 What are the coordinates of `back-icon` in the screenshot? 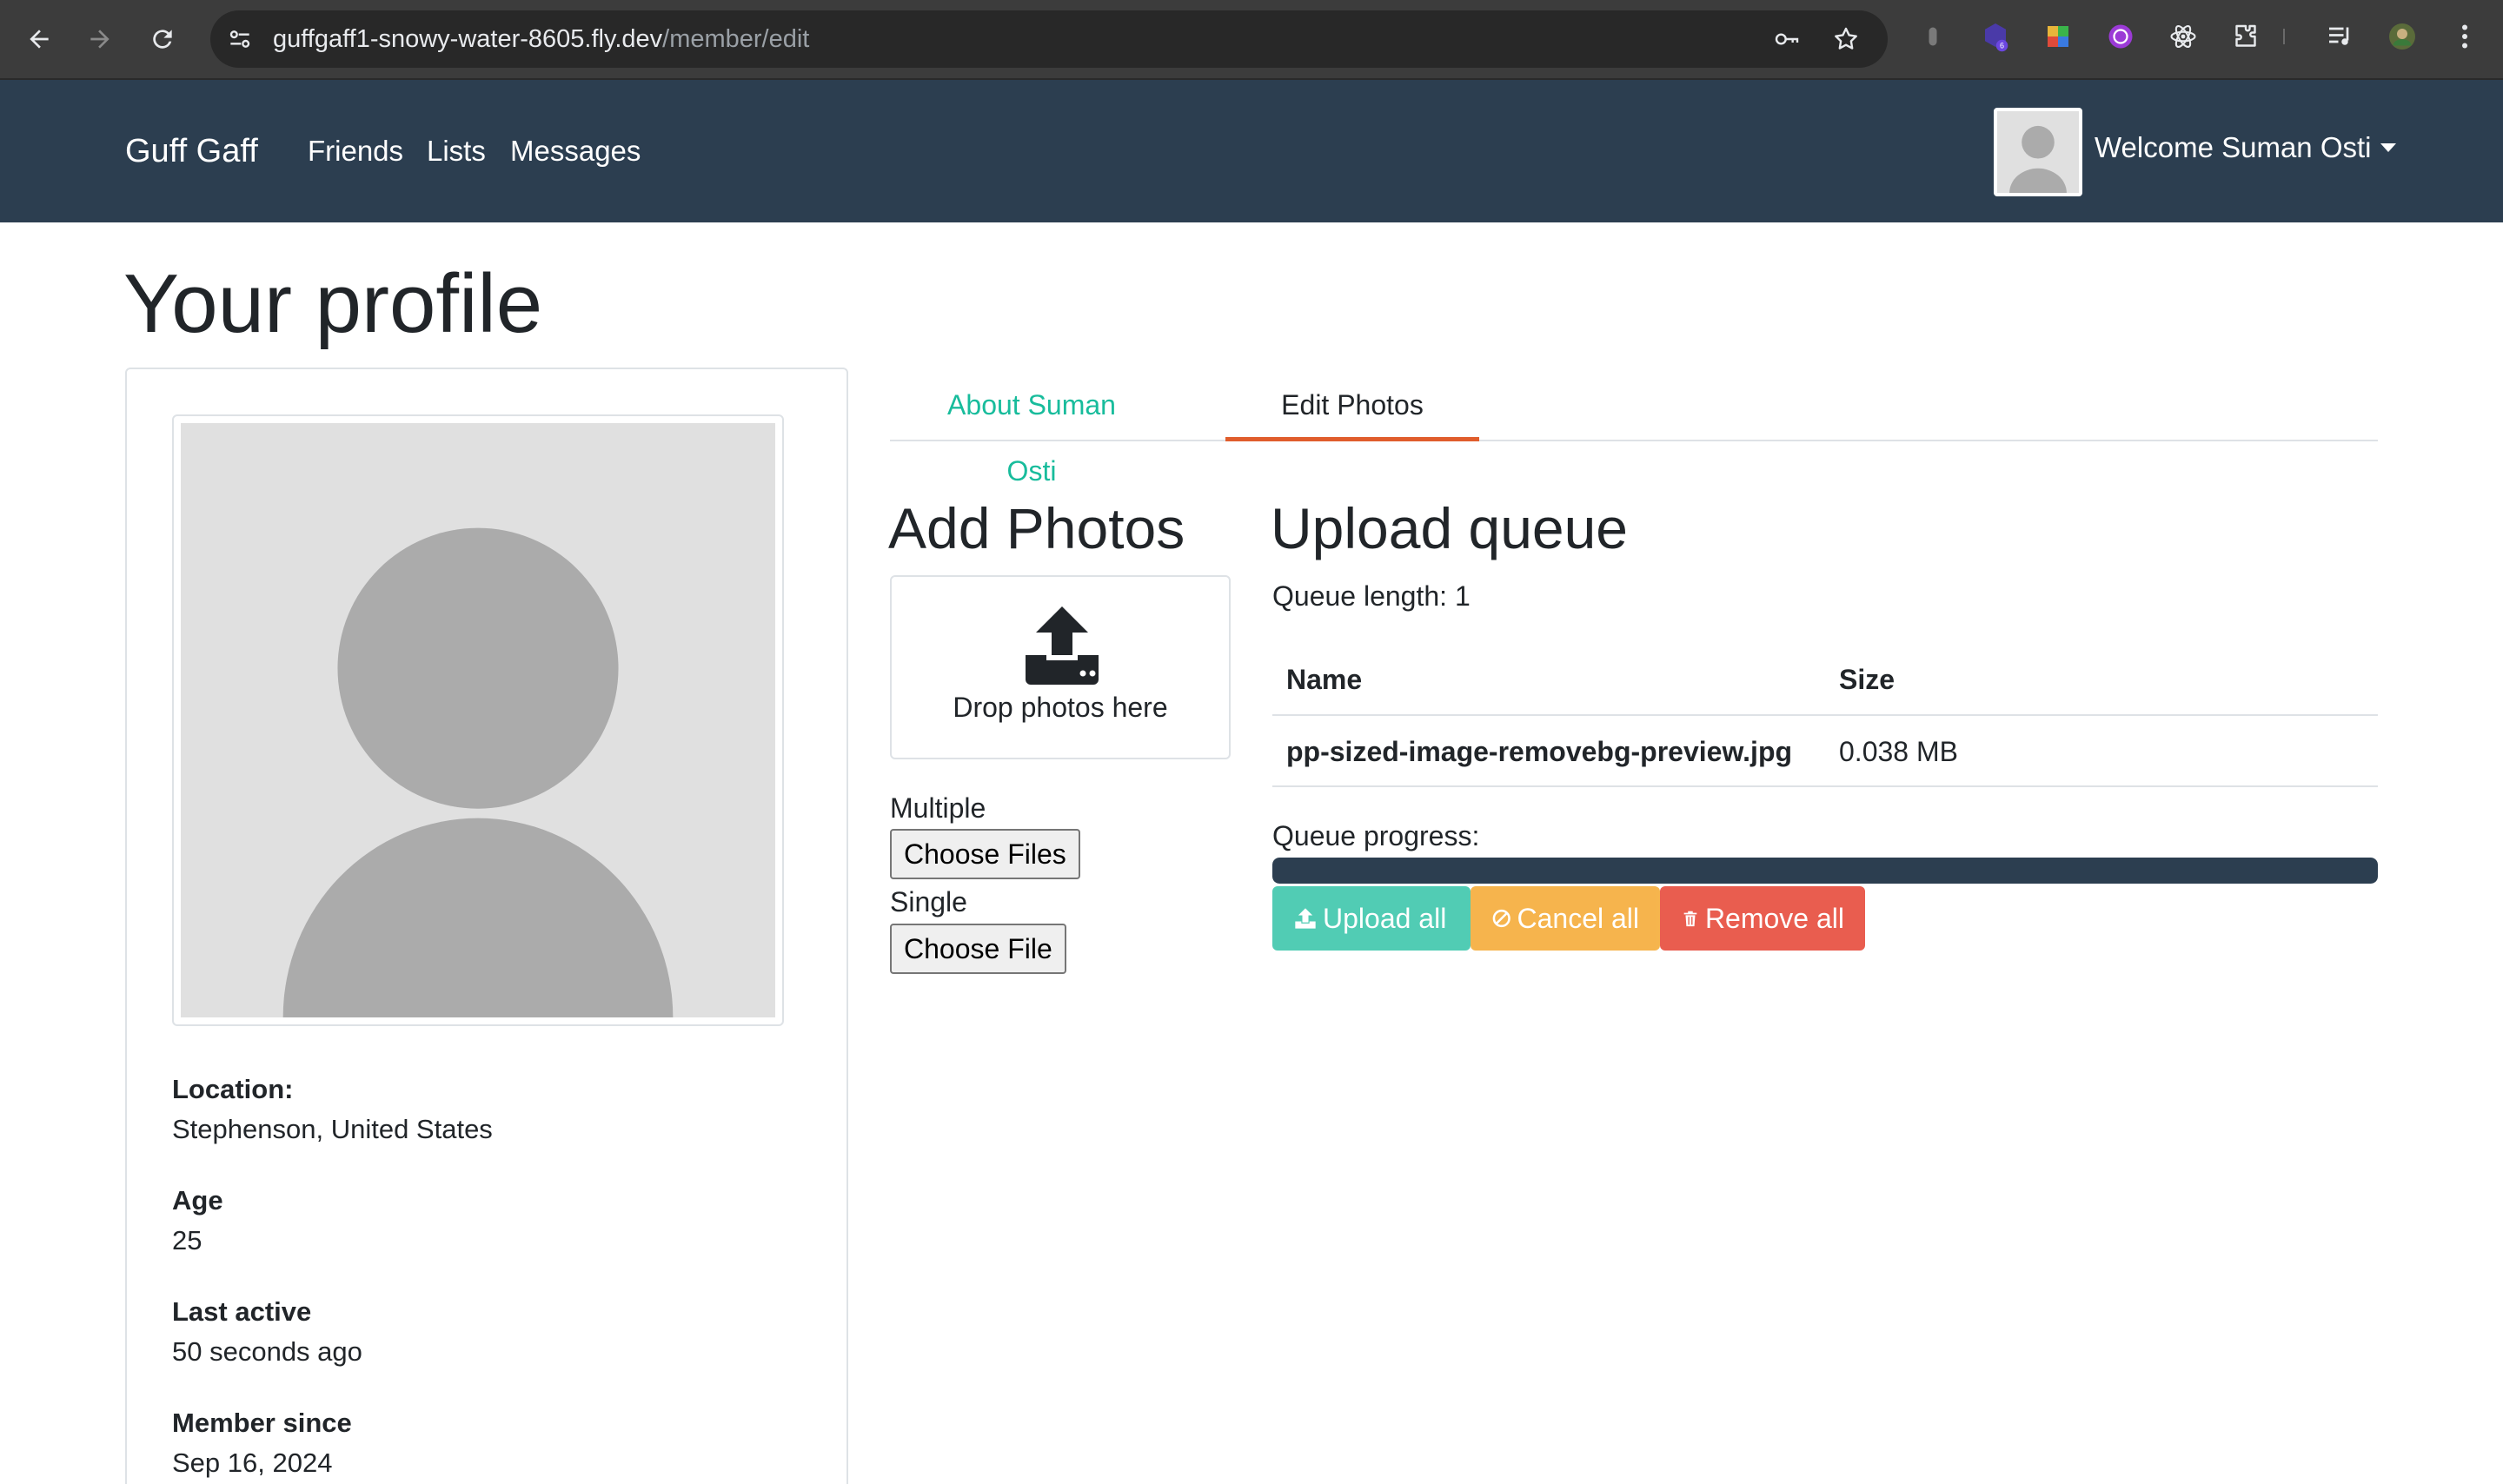 It's located at (39, 39).